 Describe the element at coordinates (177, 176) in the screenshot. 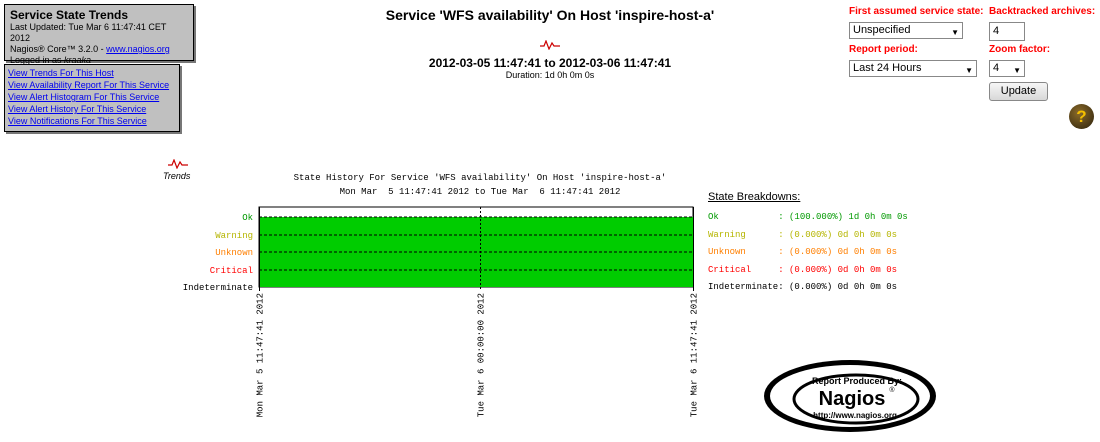

I see `trends-label: Trends` at that location.